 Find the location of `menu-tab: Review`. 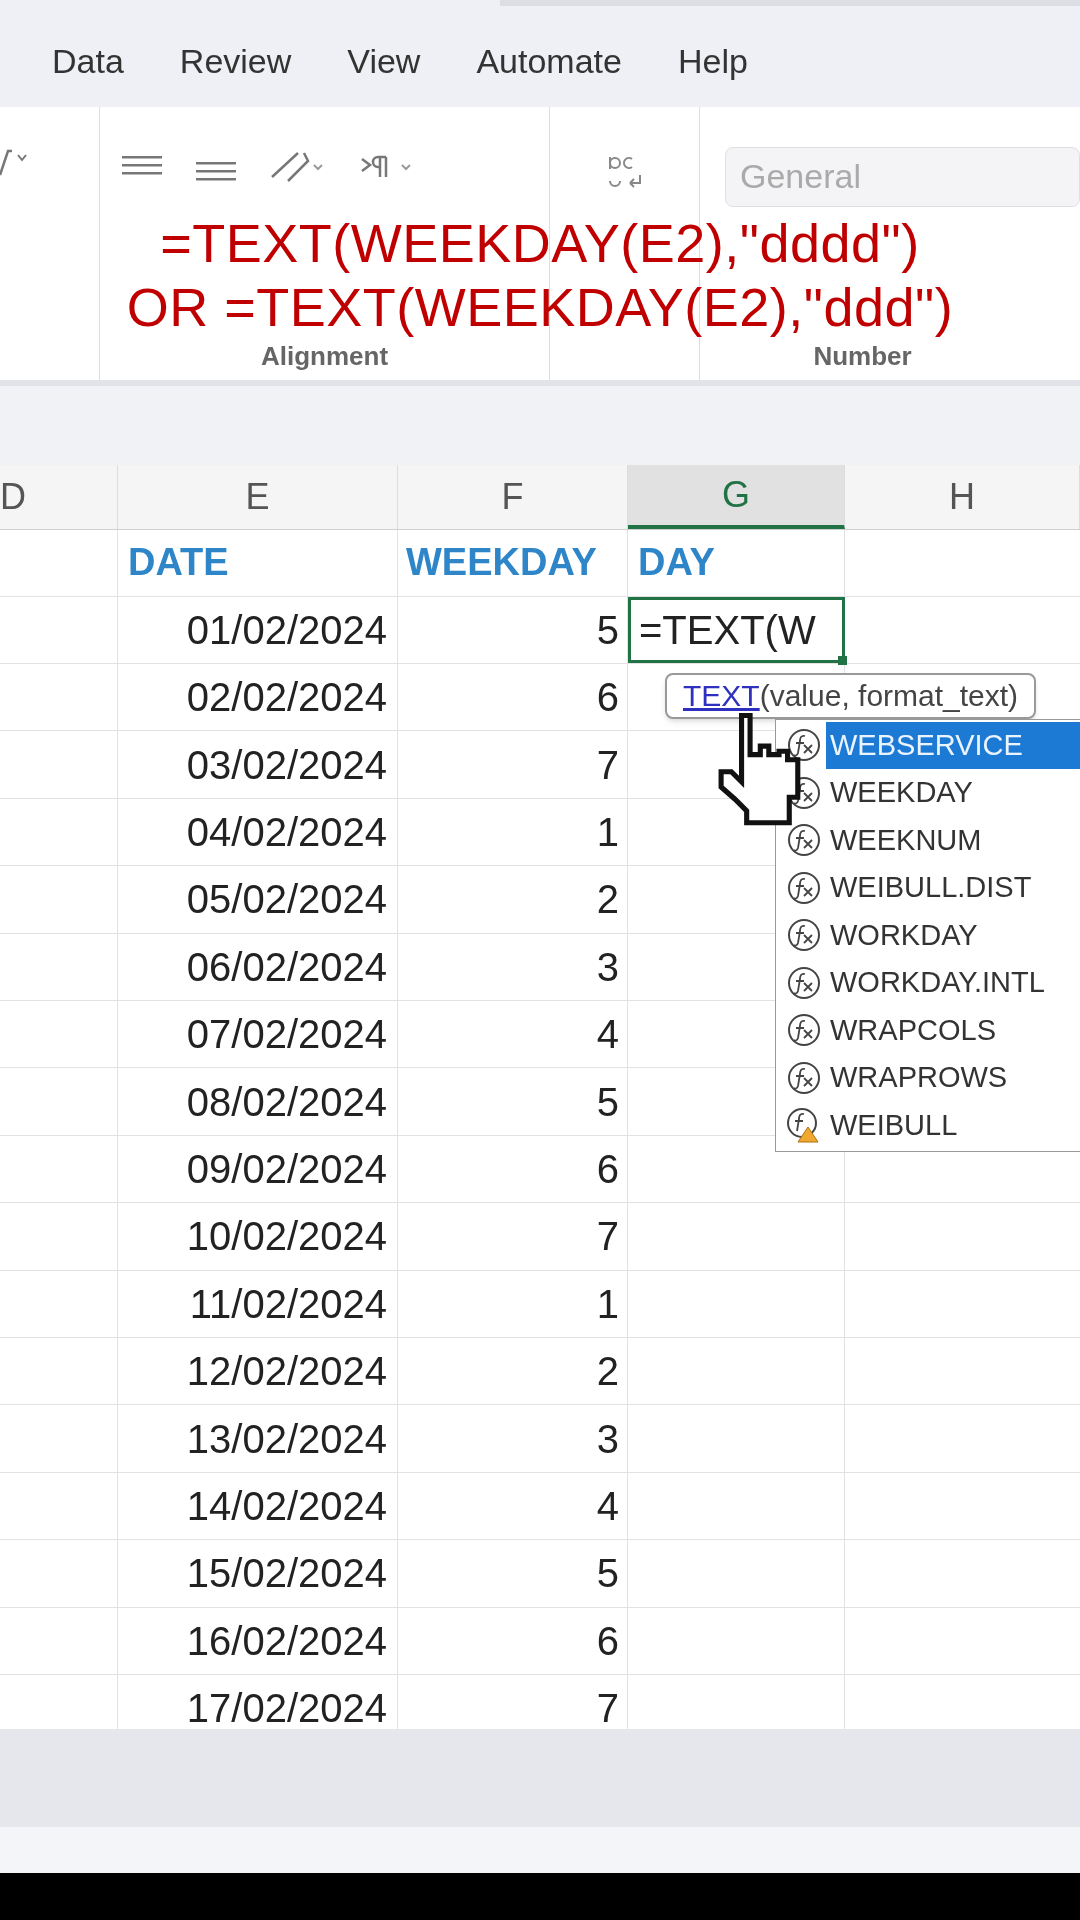

menu-tab: Review is located at coordinates (235, 61).